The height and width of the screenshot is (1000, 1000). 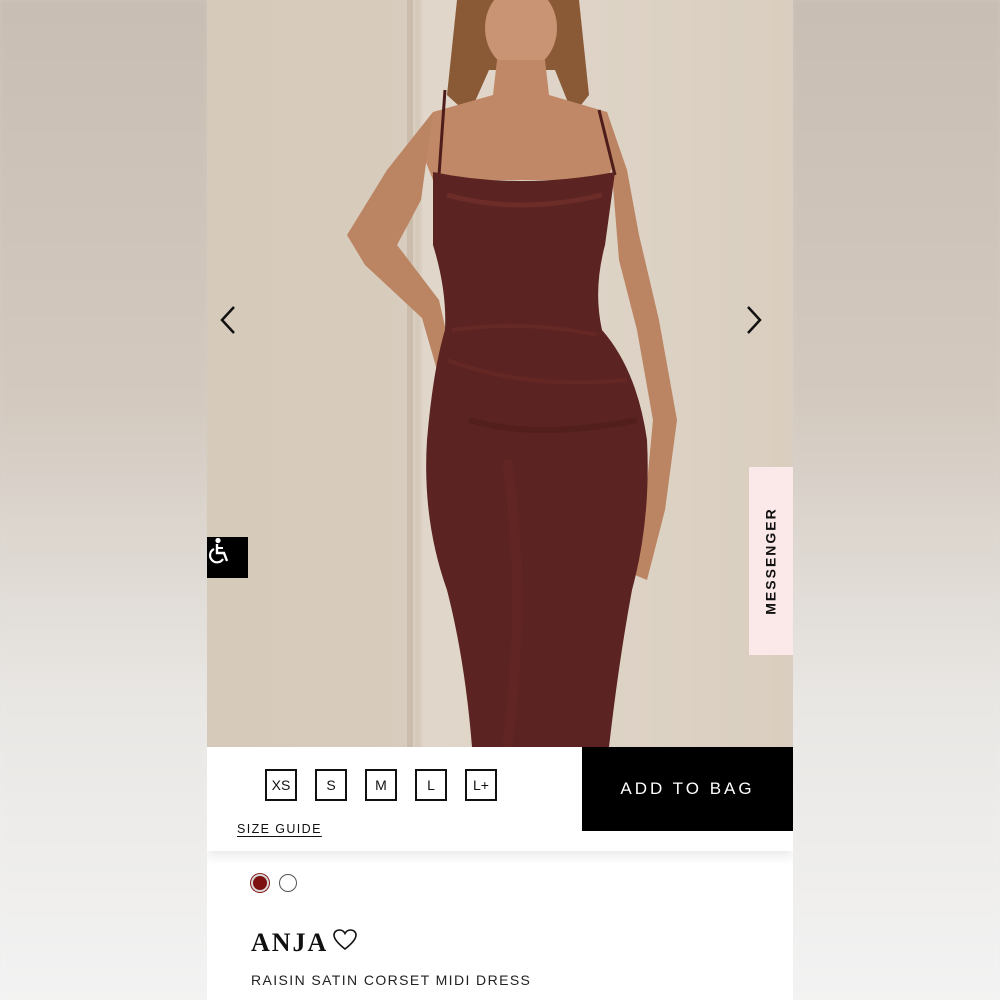 I want to click on size-selector: XS S M L L+, so click(x=381, y=785).